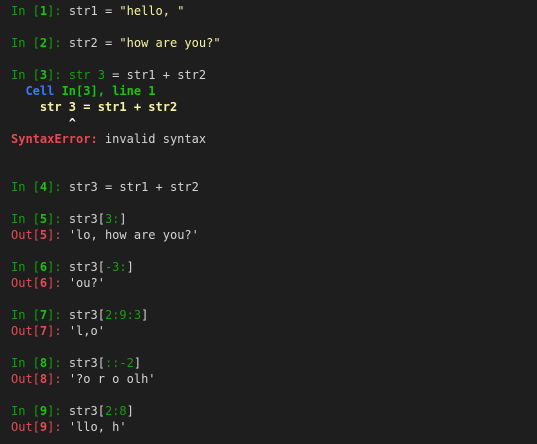  Describe the element at coordinates (274, 331) in the screenshot. I see `output-line-7: Out[7]: 'l,o'` at that location.